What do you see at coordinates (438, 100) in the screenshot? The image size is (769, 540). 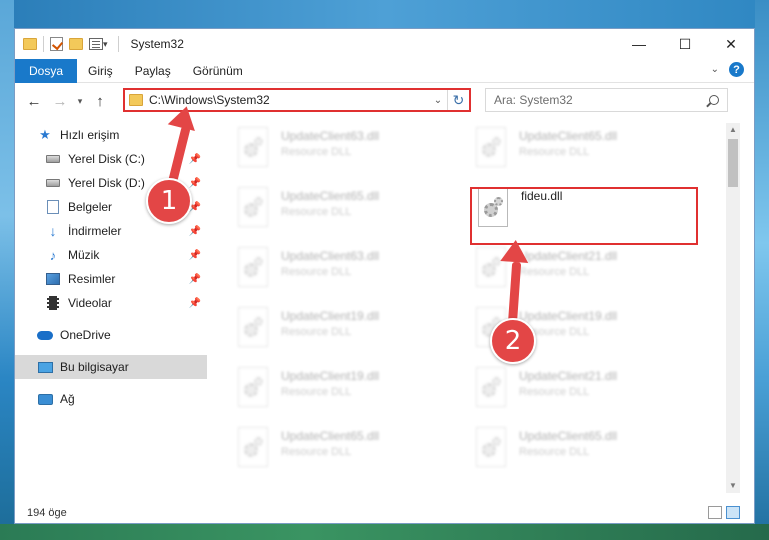 I see `address-dropdown-chevron-icon: ⌄` at bounding box center [438, 100].